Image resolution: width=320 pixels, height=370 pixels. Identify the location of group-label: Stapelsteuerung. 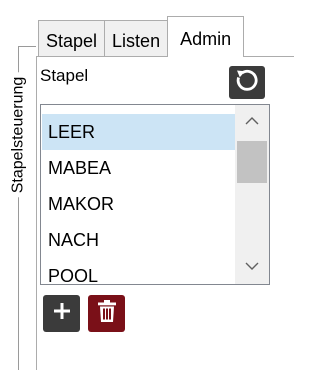
(18, 135).